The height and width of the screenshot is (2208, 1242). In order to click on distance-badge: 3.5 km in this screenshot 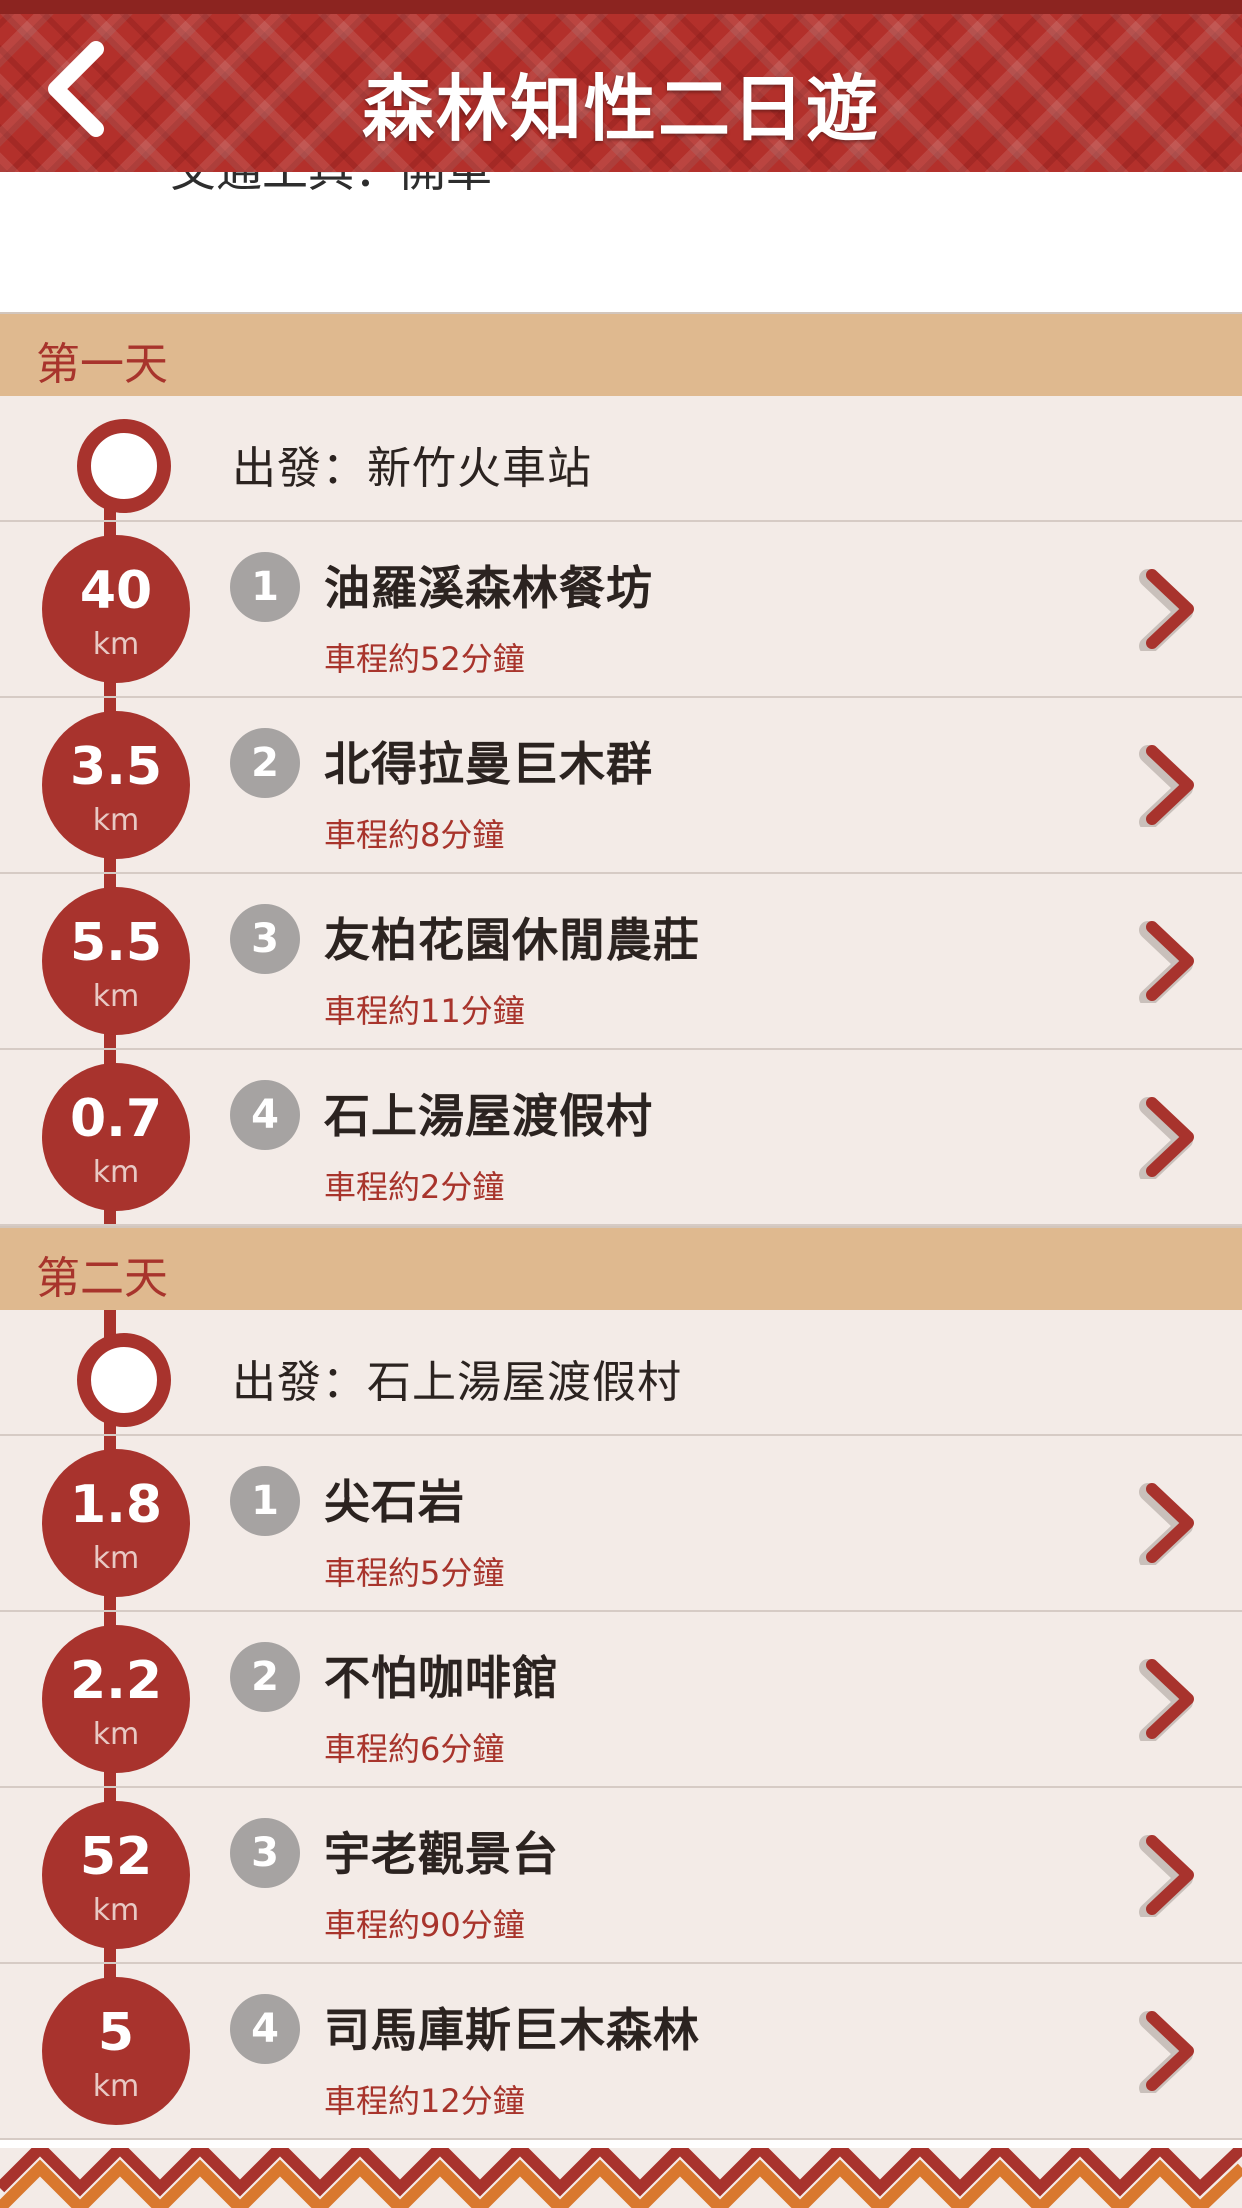, I will do `click(116, 785)`.